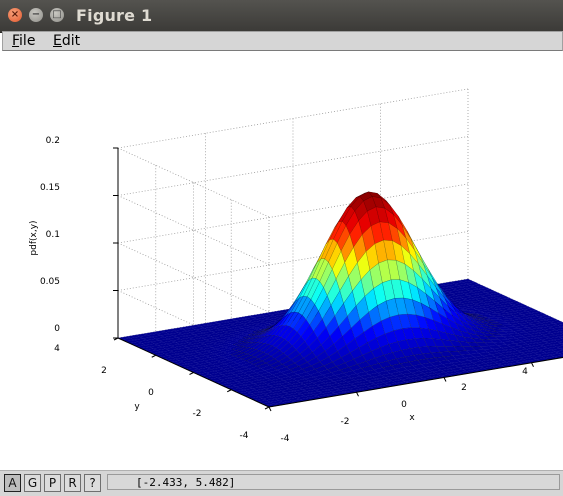 The image size is (563, 496). Describe the element at coordinates (15, 41) in the screenshot. I see `menu-file-mnemonic: F` at that location.